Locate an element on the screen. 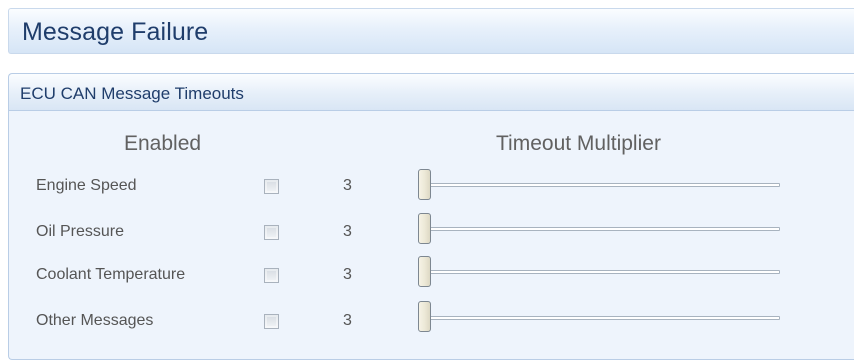  row-label-engine-speed: Engine Speed is located at coordinates (86, 185).